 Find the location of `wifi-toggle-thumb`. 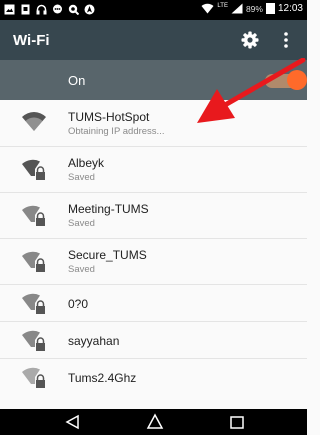

wifi-toggle-thumb is located at coordinates (297, 80).